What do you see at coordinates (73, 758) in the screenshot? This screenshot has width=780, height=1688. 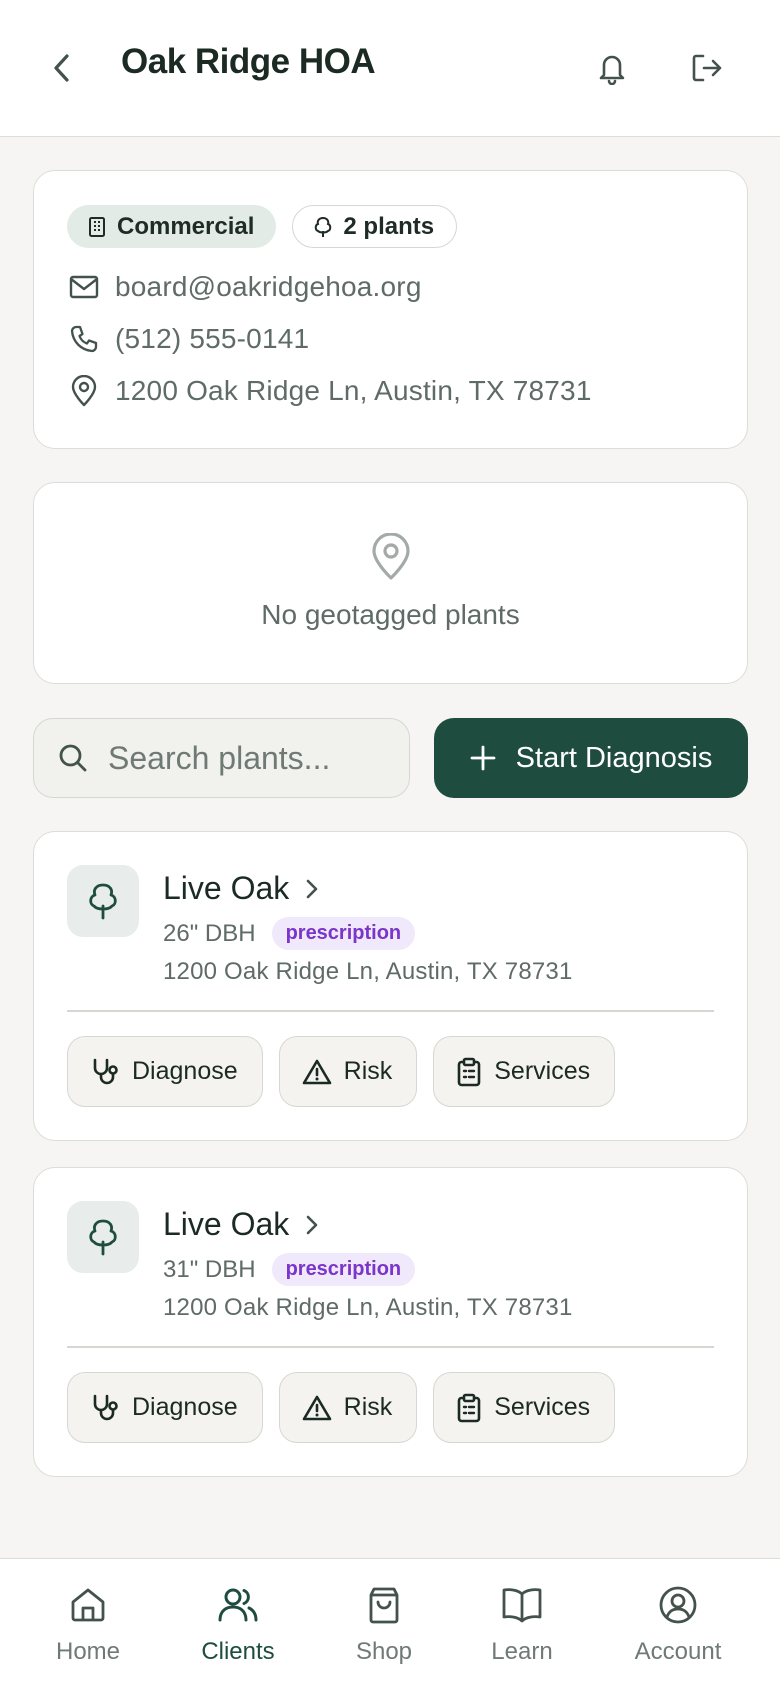 I see `search-icon` at bounding box center [73, 758].